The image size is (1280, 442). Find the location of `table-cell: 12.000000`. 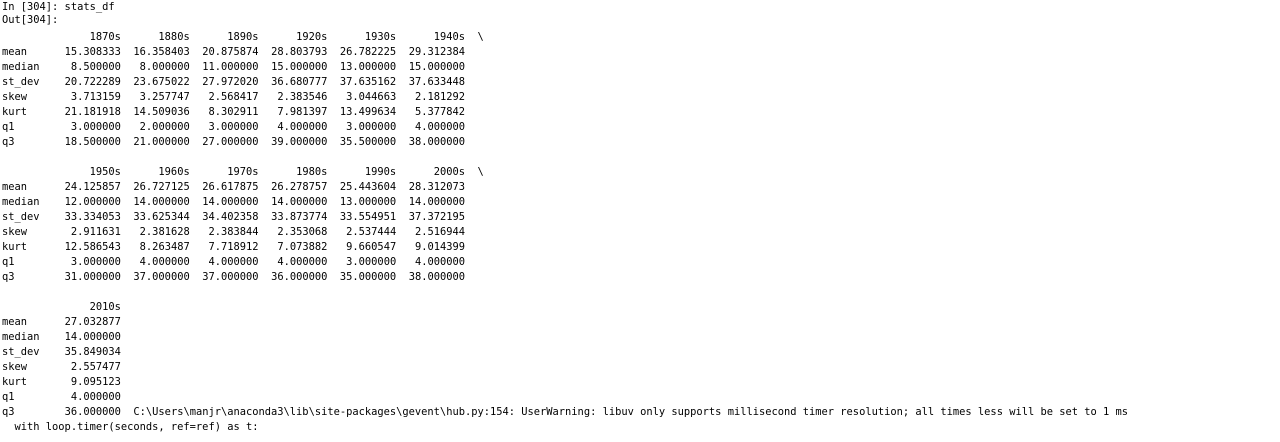

table-cell: 12.000000 is located at coordinates (92, 202).